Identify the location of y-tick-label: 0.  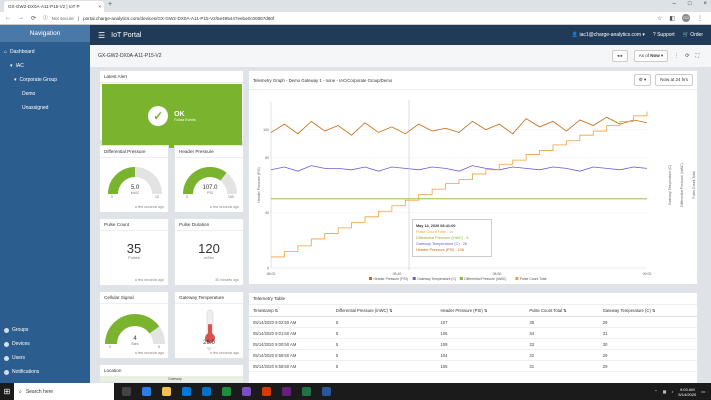
(268, 269).